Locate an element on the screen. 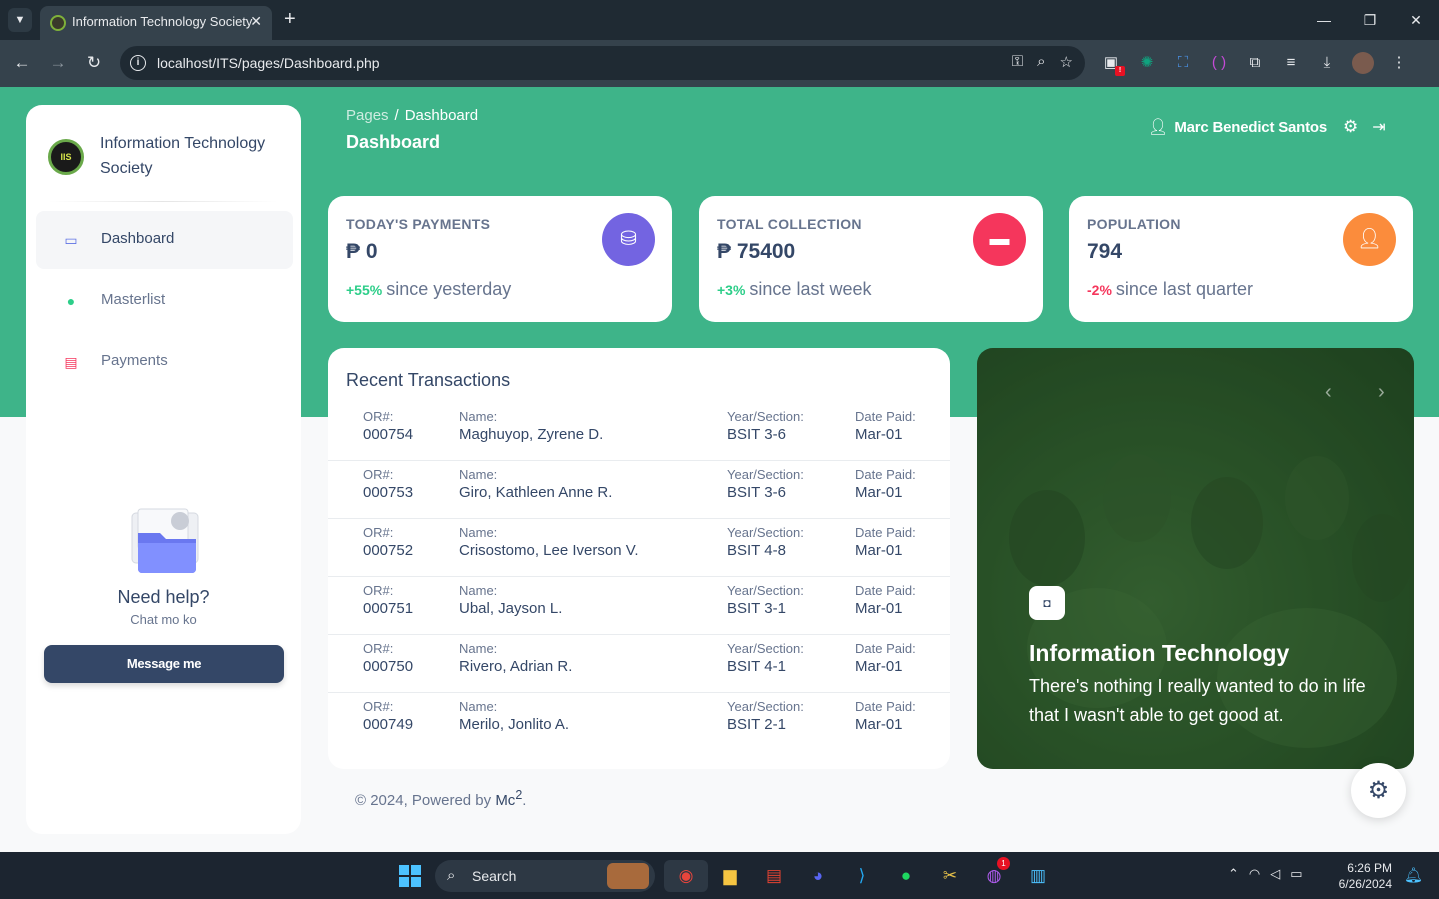 The height and width of the screenshot is (899, 1439). battery-icon: ▭ is located at coordinates (1296, 874).